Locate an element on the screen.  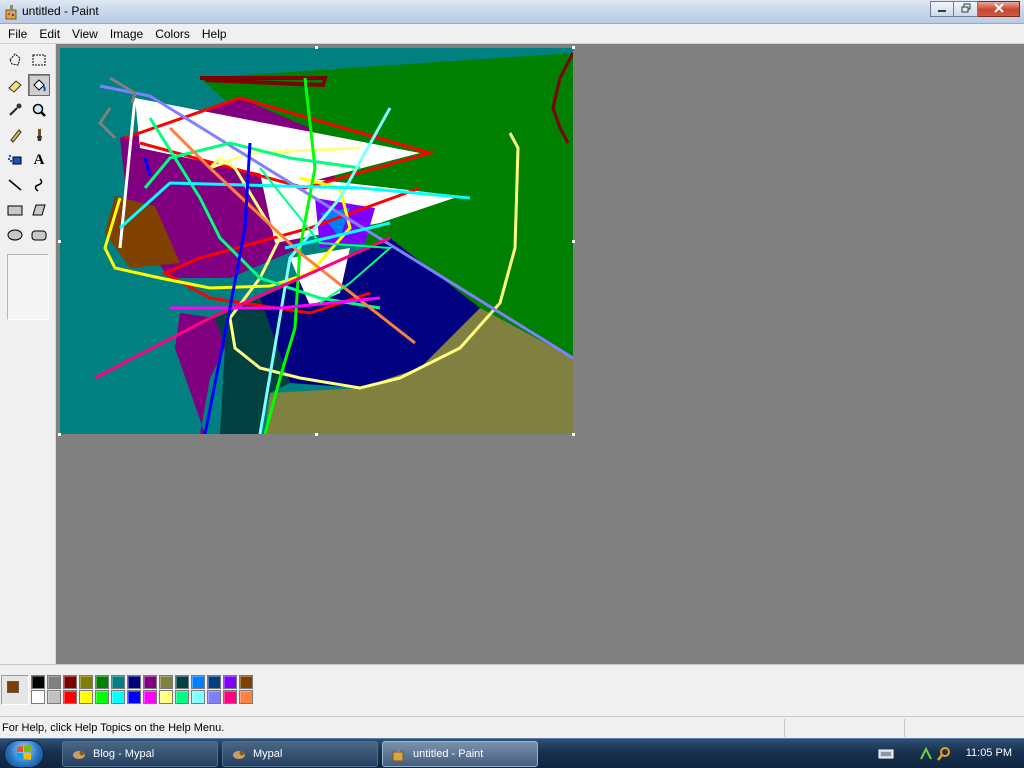
start-button is located at coordinates (24, 754).